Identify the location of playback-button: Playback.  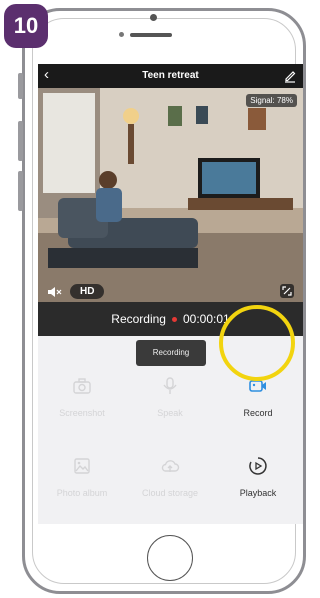
(258, 484).